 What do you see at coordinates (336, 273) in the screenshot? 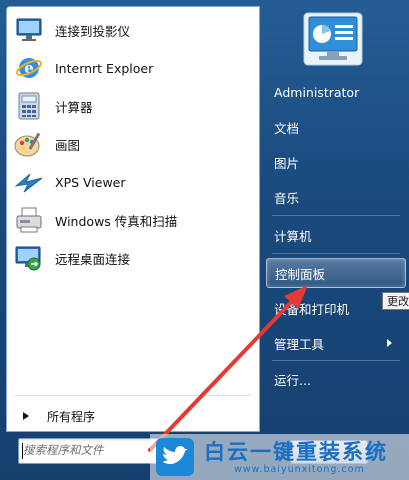
I see `menu-item-control-panel: 控制面板` at bounding box center [336, 273].